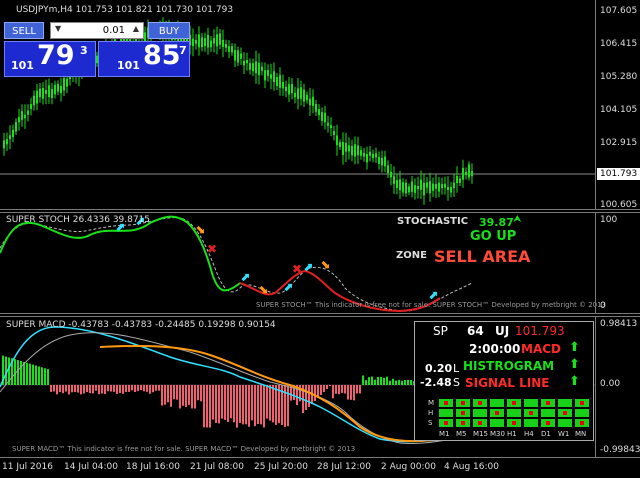 Image resolution: width=640 pixels, height=478 pixels. I want to click on lot-value: 0.01, so click(114, 30).